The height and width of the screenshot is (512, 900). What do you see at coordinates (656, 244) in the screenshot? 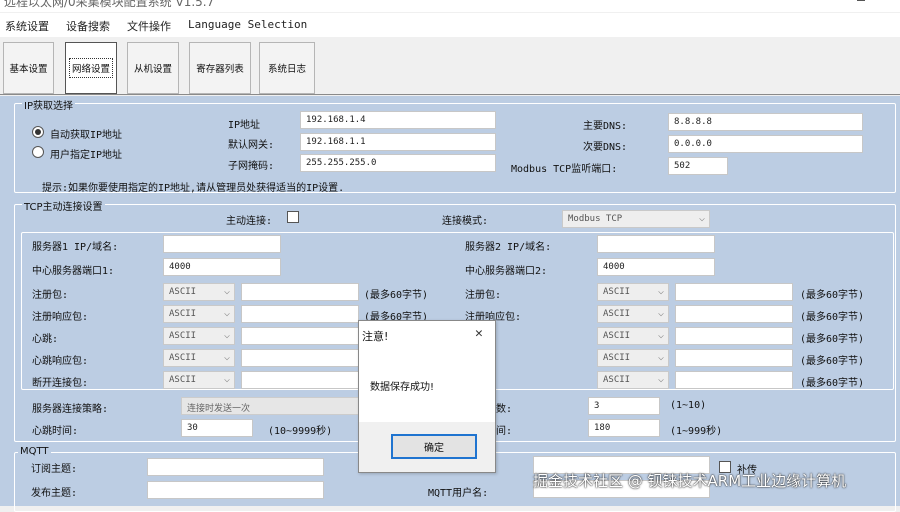
I see `server2-input` at bounding box center [656, 244].